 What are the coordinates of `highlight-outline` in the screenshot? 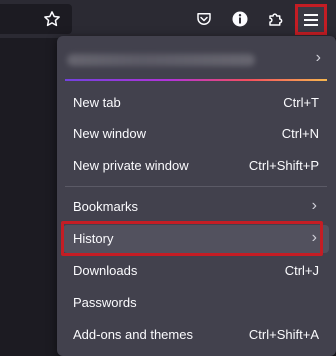 It's located at (192, 238).